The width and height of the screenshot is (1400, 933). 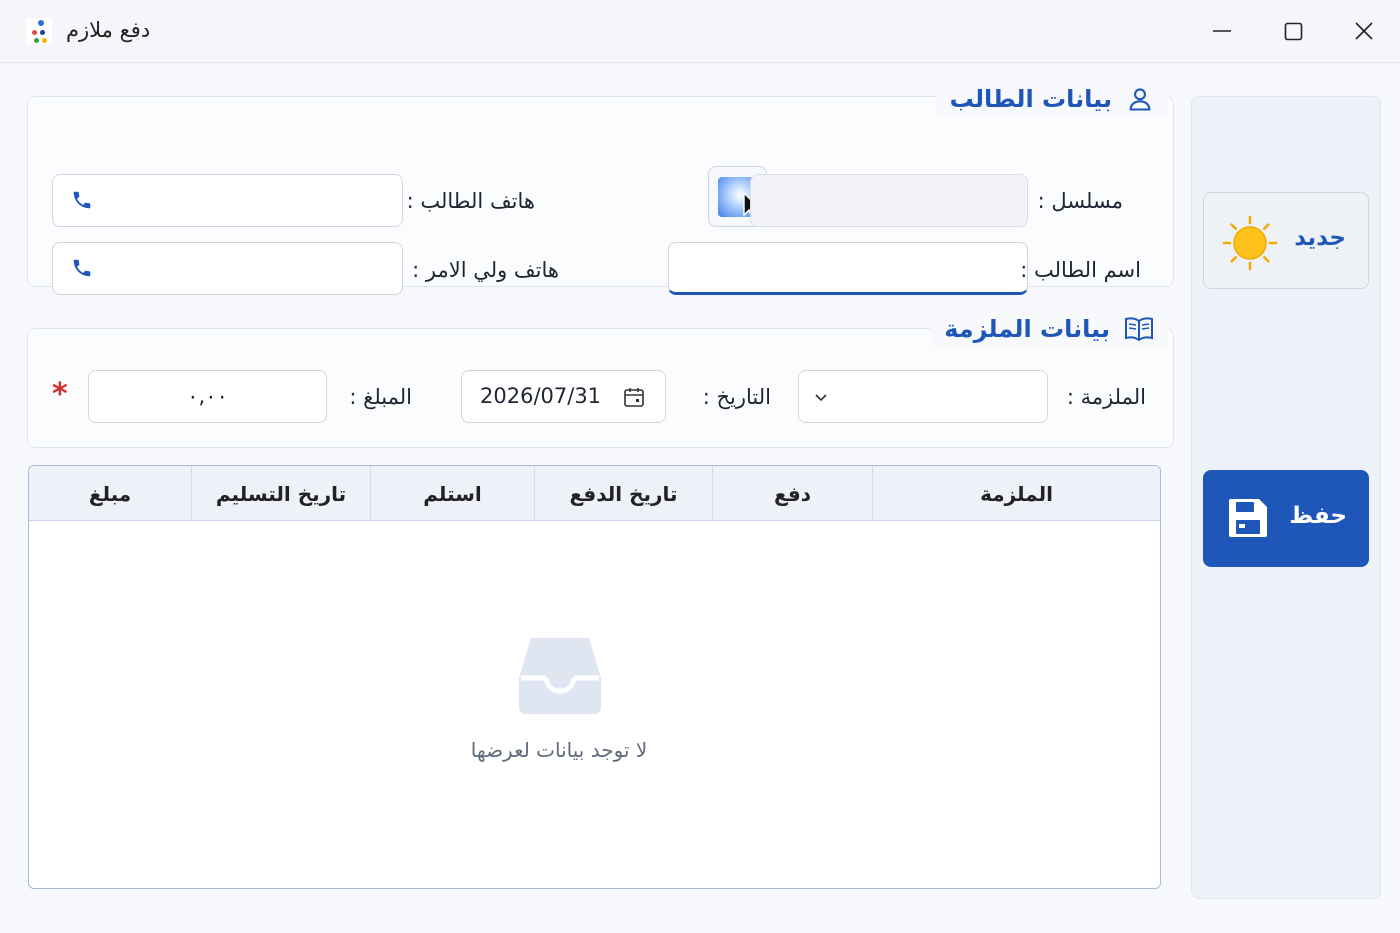 I want to click on chevron-down-icon, so click(x=821, y=398).